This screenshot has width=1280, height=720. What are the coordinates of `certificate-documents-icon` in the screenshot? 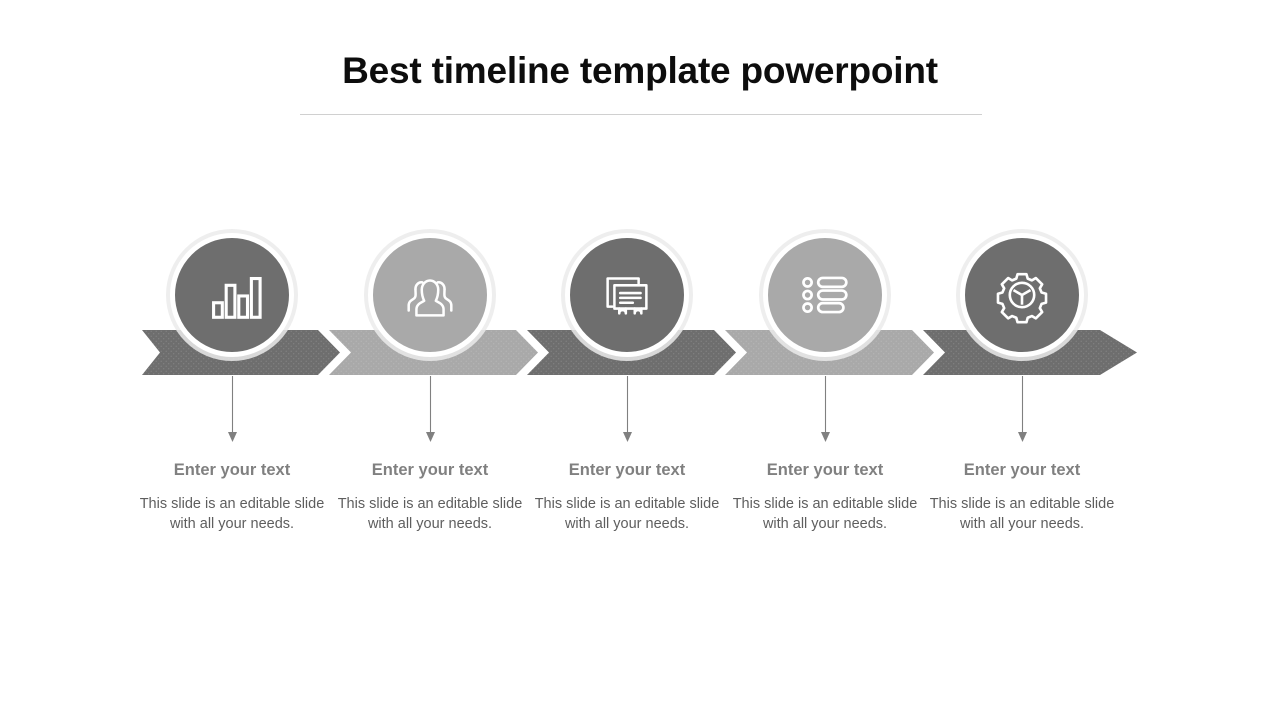 It's located at (627, 295).